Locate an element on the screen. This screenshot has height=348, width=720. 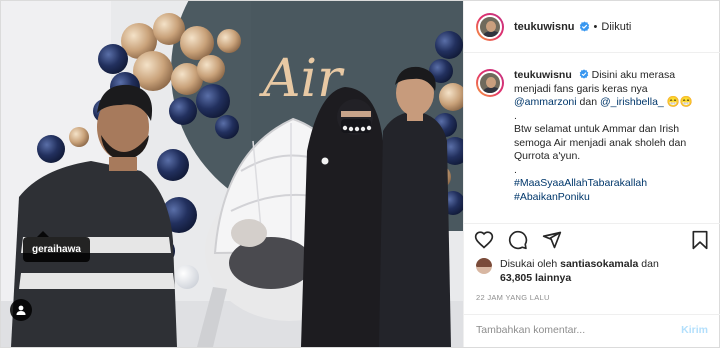
hashtag-link-1: #MaaSyaaAllahTabarakallah is located at coordinates (580, 183).